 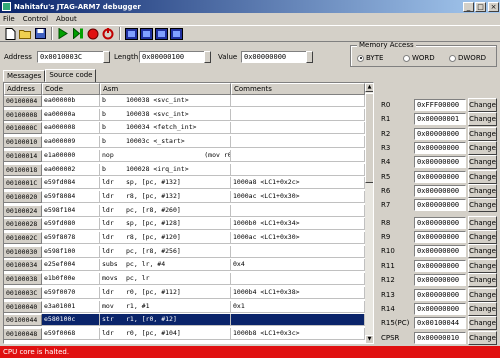 What do you see at coordinates (419, 58) in the screenshot?
I see `radio-word: WORD` at bounding box center [419, 58].